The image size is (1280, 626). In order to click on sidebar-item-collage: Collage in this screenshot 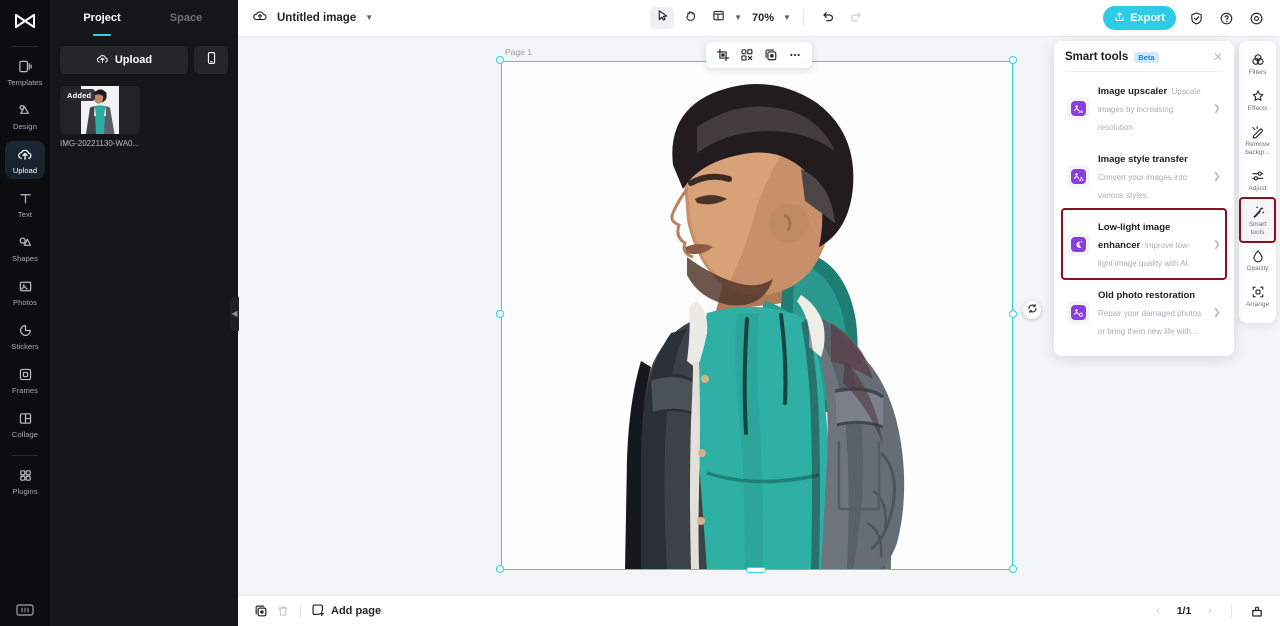, I will do `click(25, 424)`.